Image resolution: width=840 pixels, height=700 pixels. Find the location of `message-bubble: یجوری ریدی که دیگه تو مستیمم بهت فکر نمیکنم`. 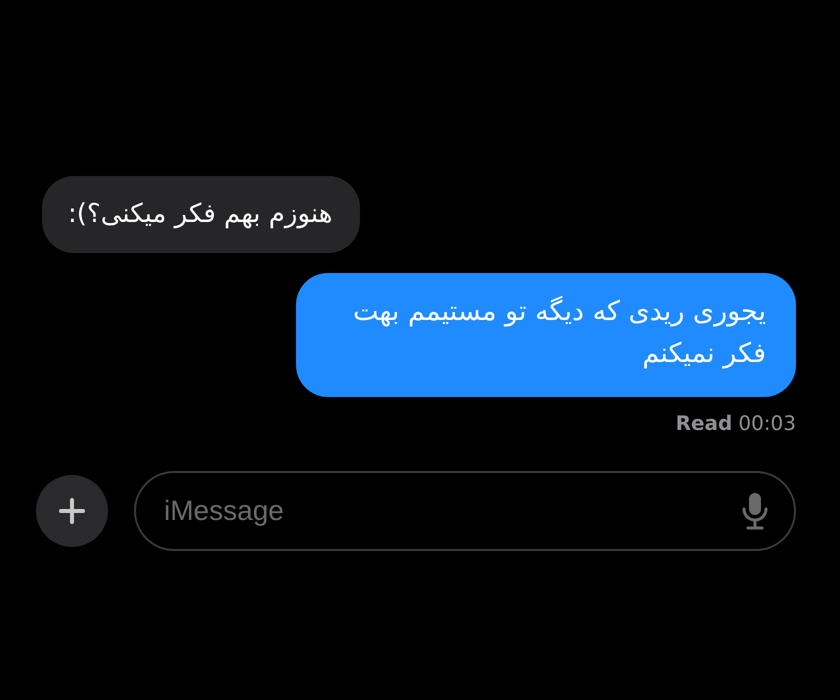

message-bubble: یجوری ریدی که دیگه تو مستیمم بهت فکر نمیکنم is located at coordinates (546, 335).